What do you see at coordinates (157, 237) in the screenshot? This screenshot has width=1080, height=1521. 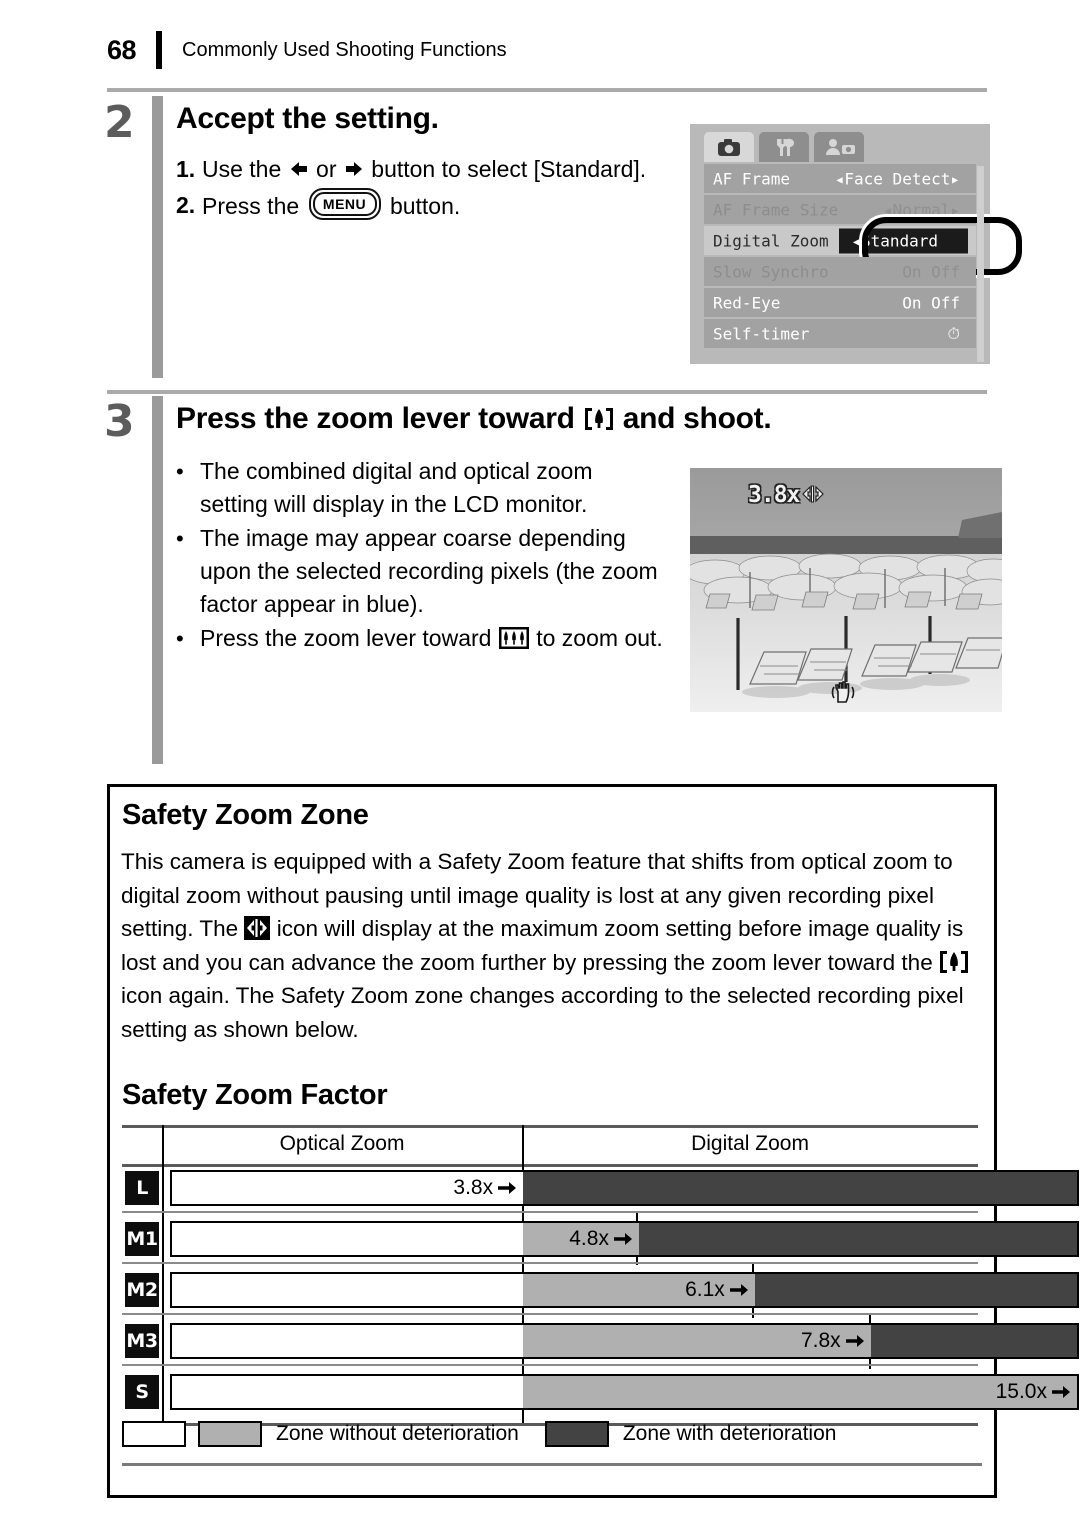 I see `step2-vertical-bar` at bounding box center [157, 237].